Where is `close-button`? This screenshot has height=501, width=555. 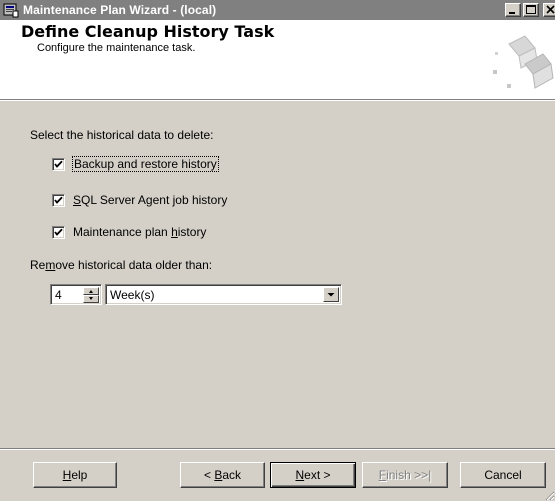 close-button is located at coordinates (549, 10).